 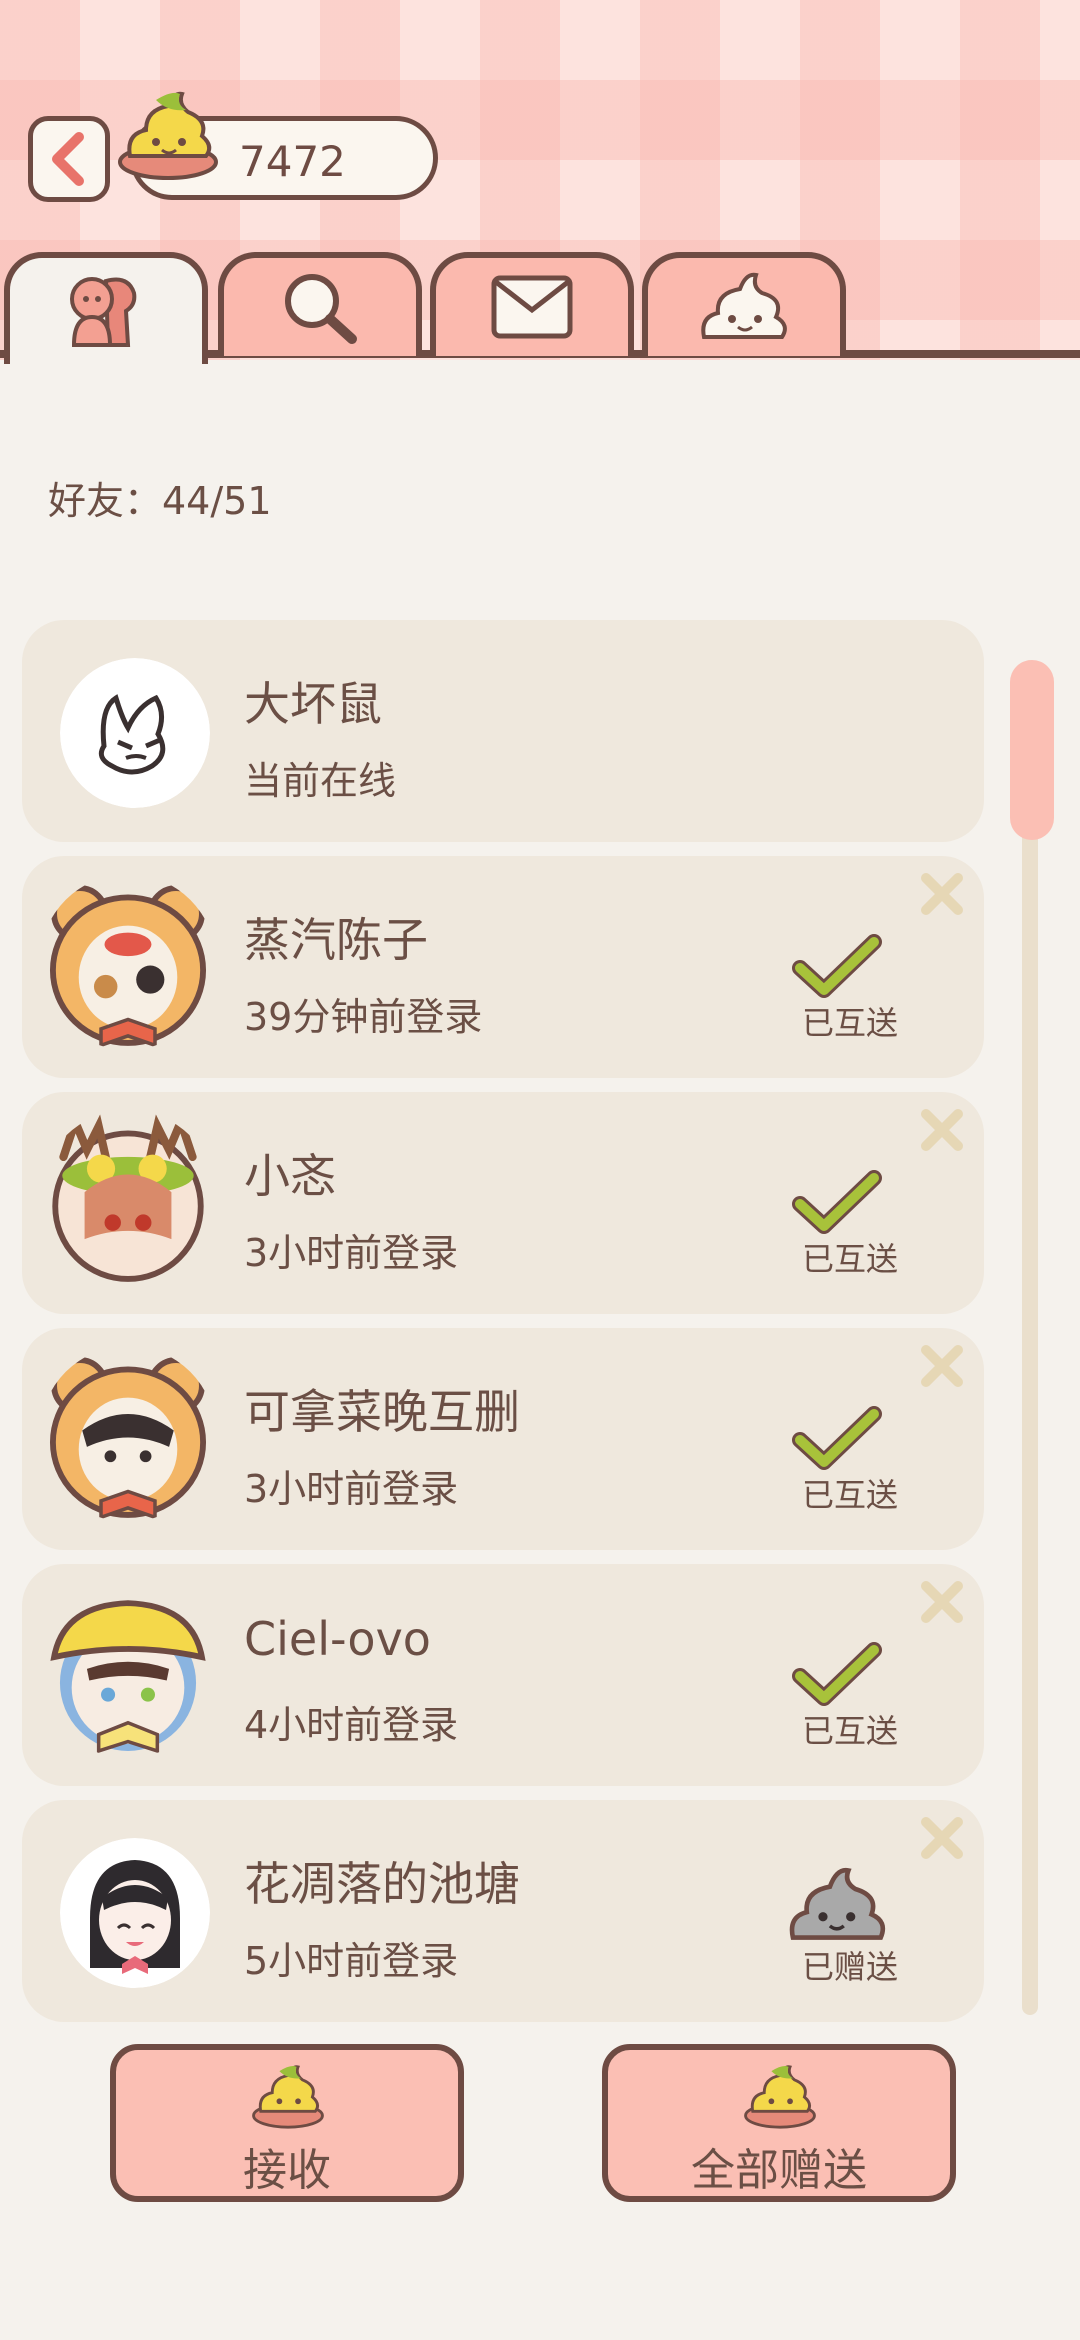 I want to click on chevron-left-icon, so click(x=68, y=159).